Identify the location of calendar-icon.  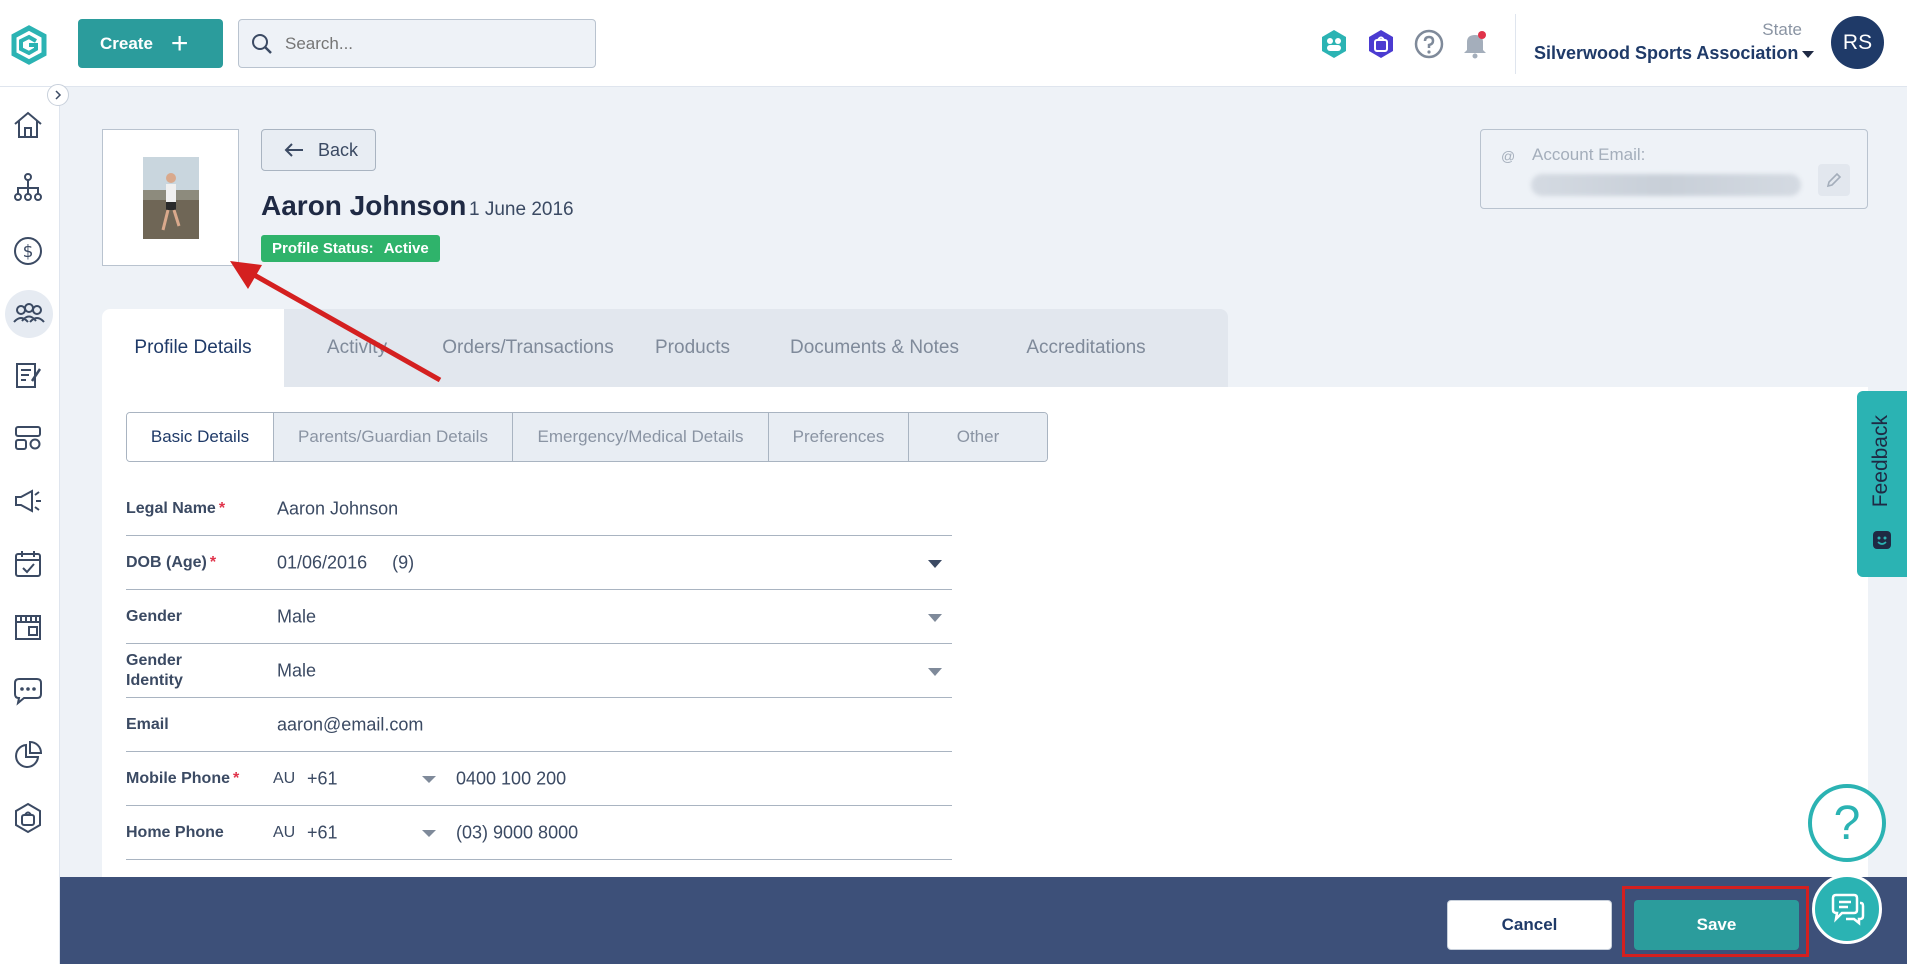
(28, 564).